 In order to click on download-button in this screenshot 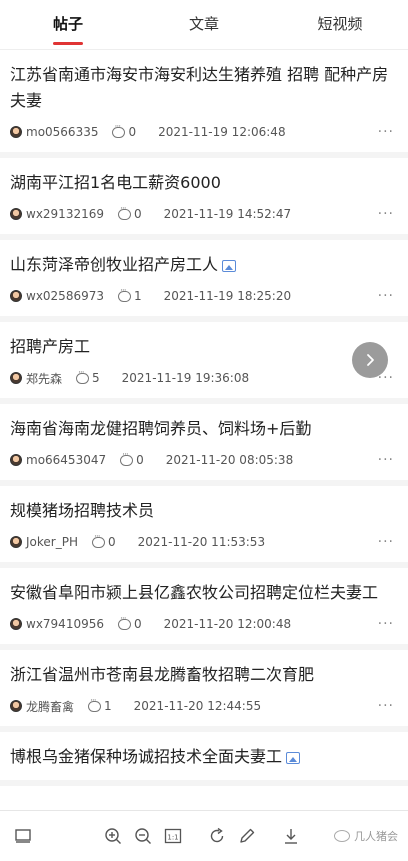, I will do `click(291, 836)`.